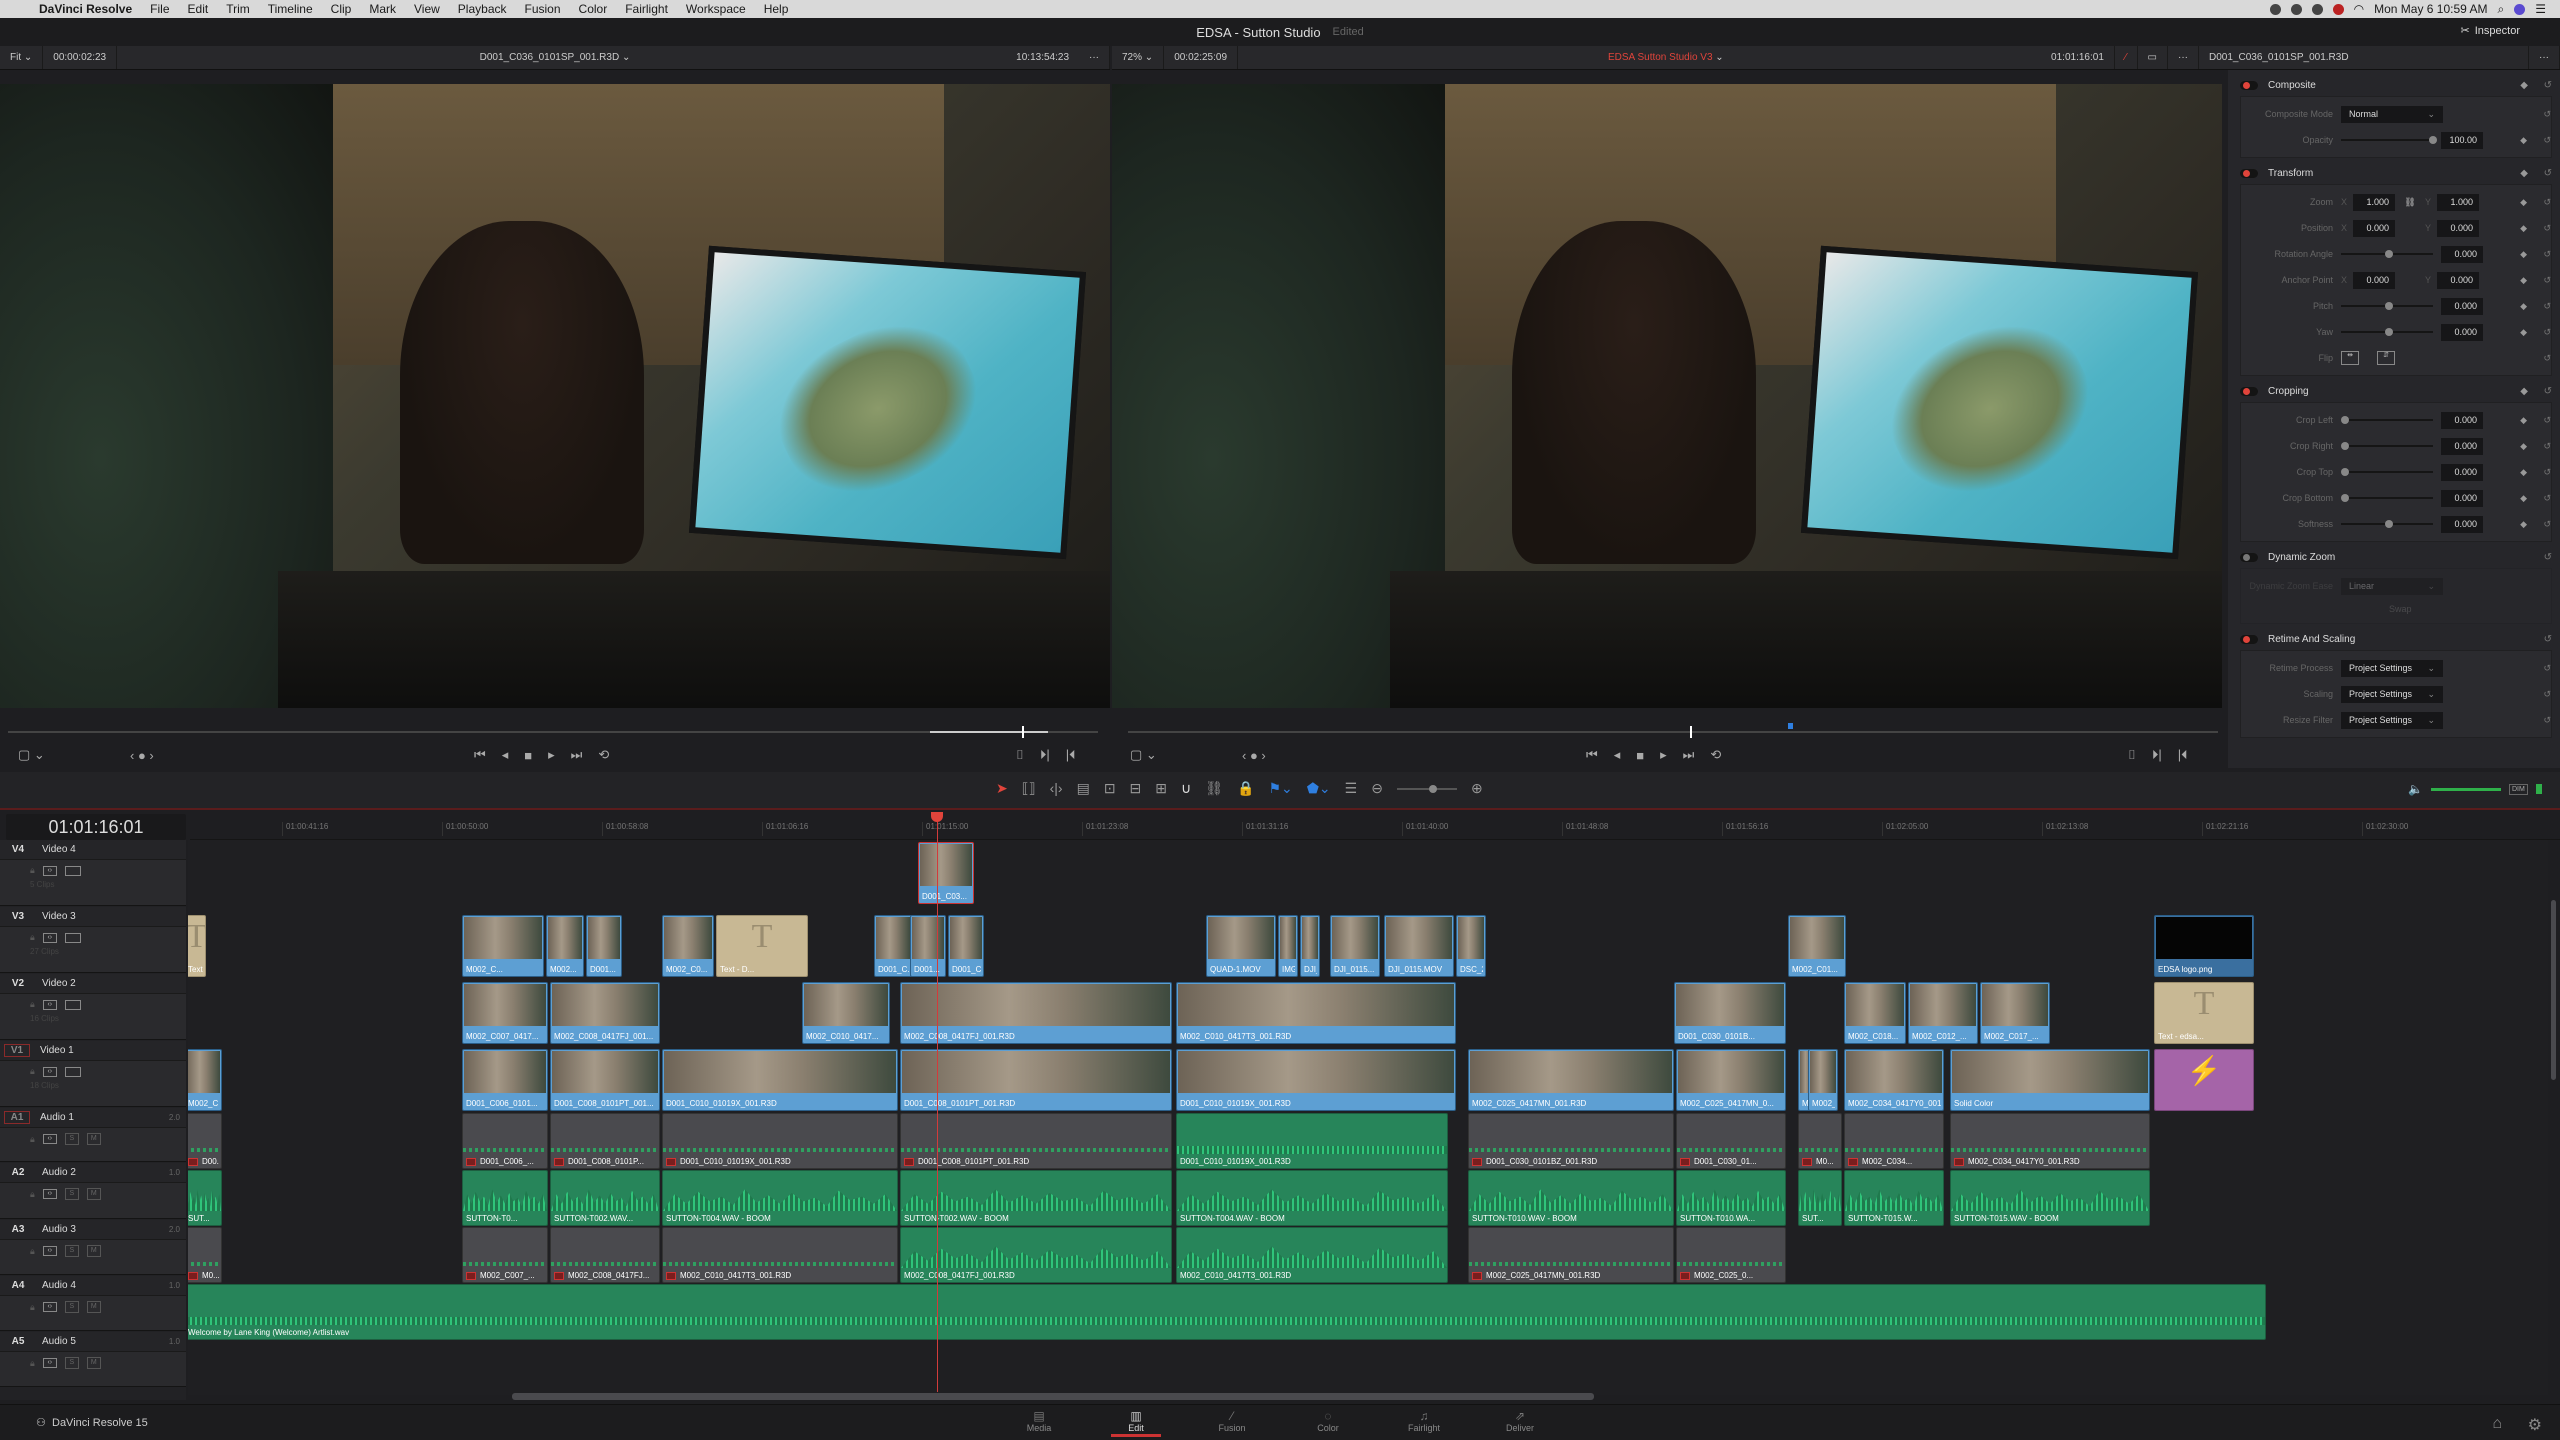 The height and width of the screenshot is (1440, 2560). I want to click on menu-workspace: Workspace, so click(716, 9).